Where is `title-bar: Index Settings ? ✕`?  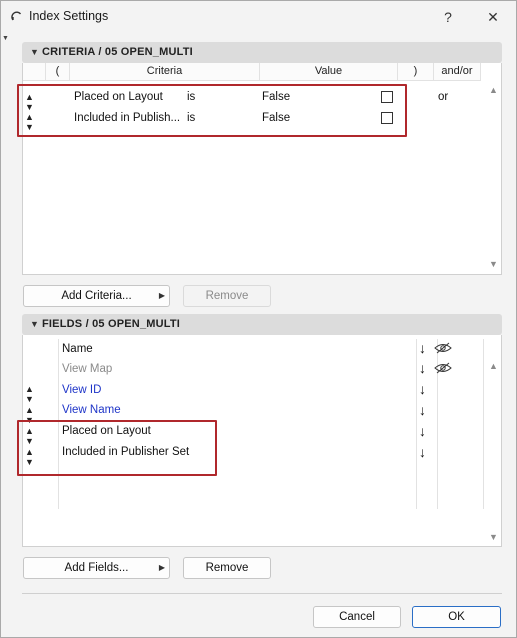 title-bar: Index Settings ? ✕ is located at coordinates (258, 17).